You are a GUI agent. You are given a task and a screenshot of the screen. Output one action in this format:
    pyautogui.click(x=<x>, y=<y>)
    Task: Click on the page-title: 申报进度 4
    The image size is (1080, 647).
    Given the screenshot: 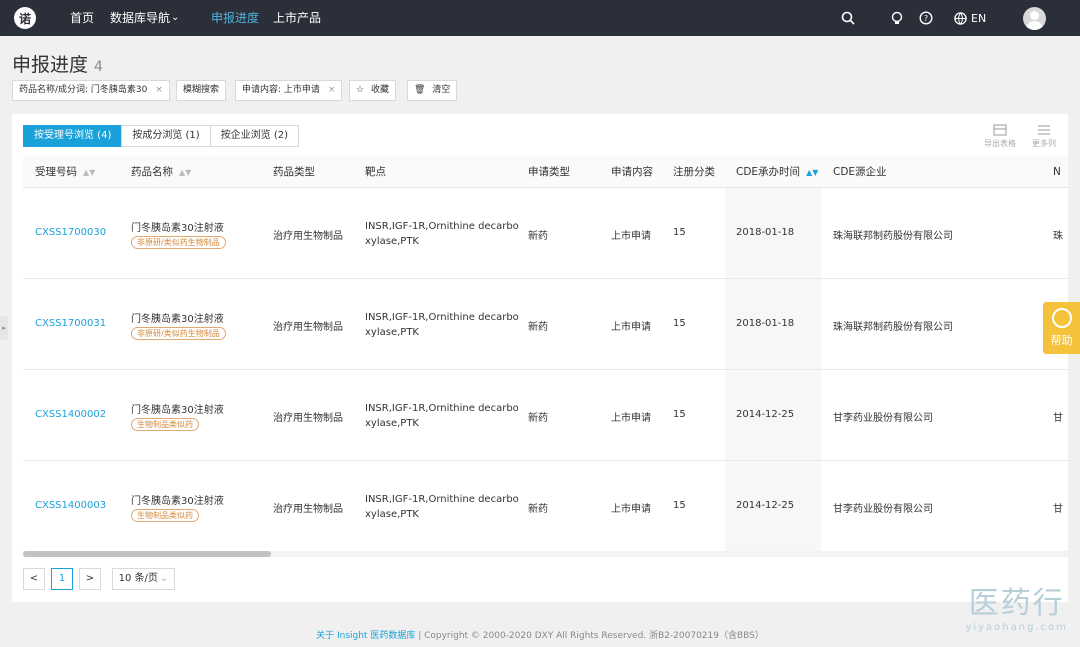 What is the action you would take?
    pyautogui.click(x=57, y=63)
    